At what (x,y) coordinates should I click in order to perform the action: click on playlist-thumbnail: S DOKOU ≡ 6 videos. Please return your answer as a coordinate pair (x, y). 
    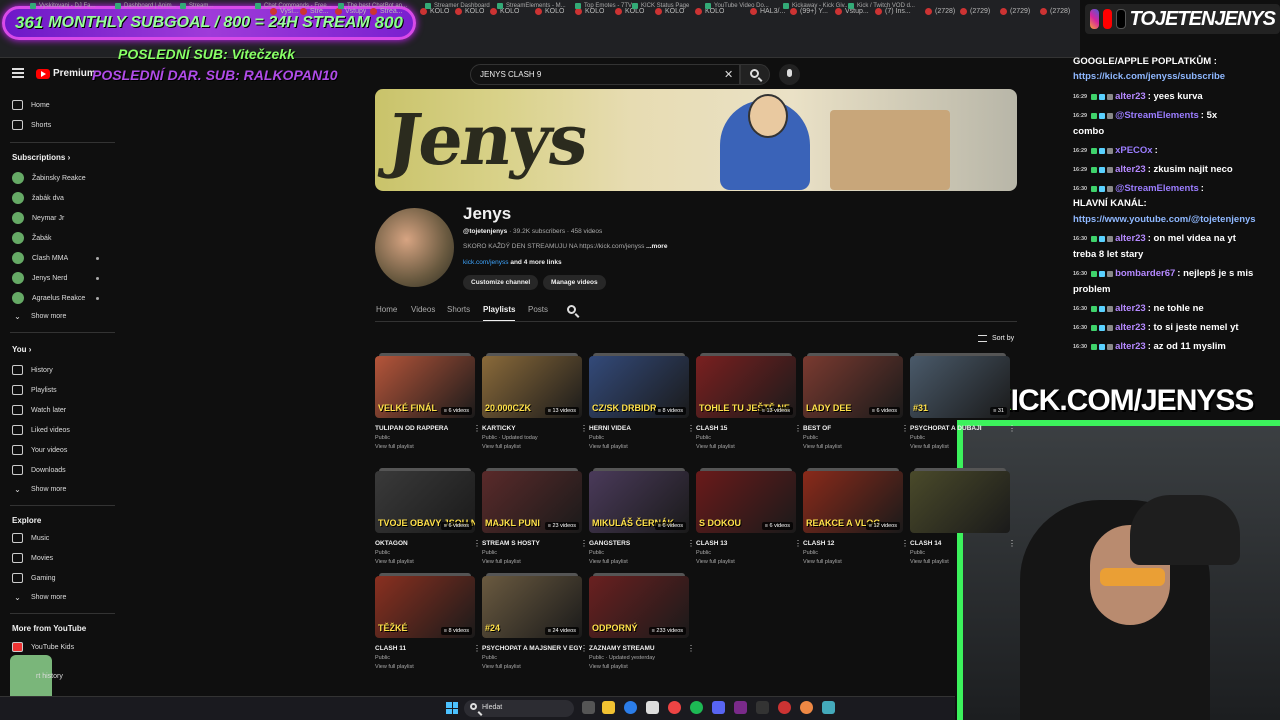
    Looking at the image, I should click on (746, 502).